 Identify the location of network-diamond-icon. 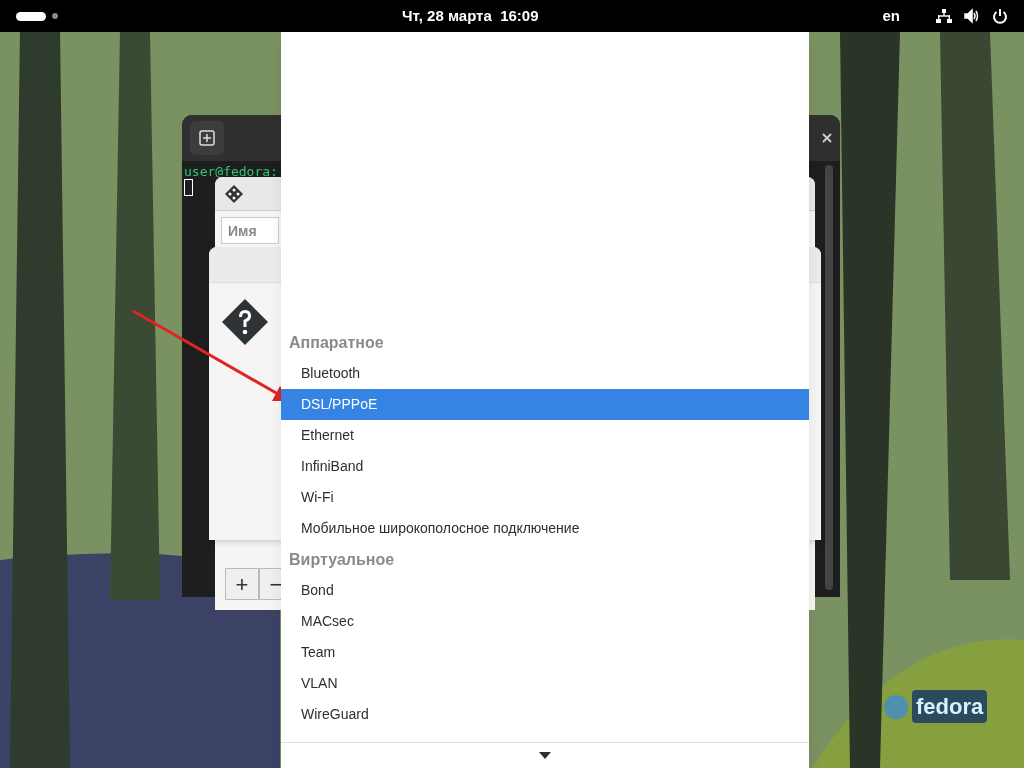
(234, 193).